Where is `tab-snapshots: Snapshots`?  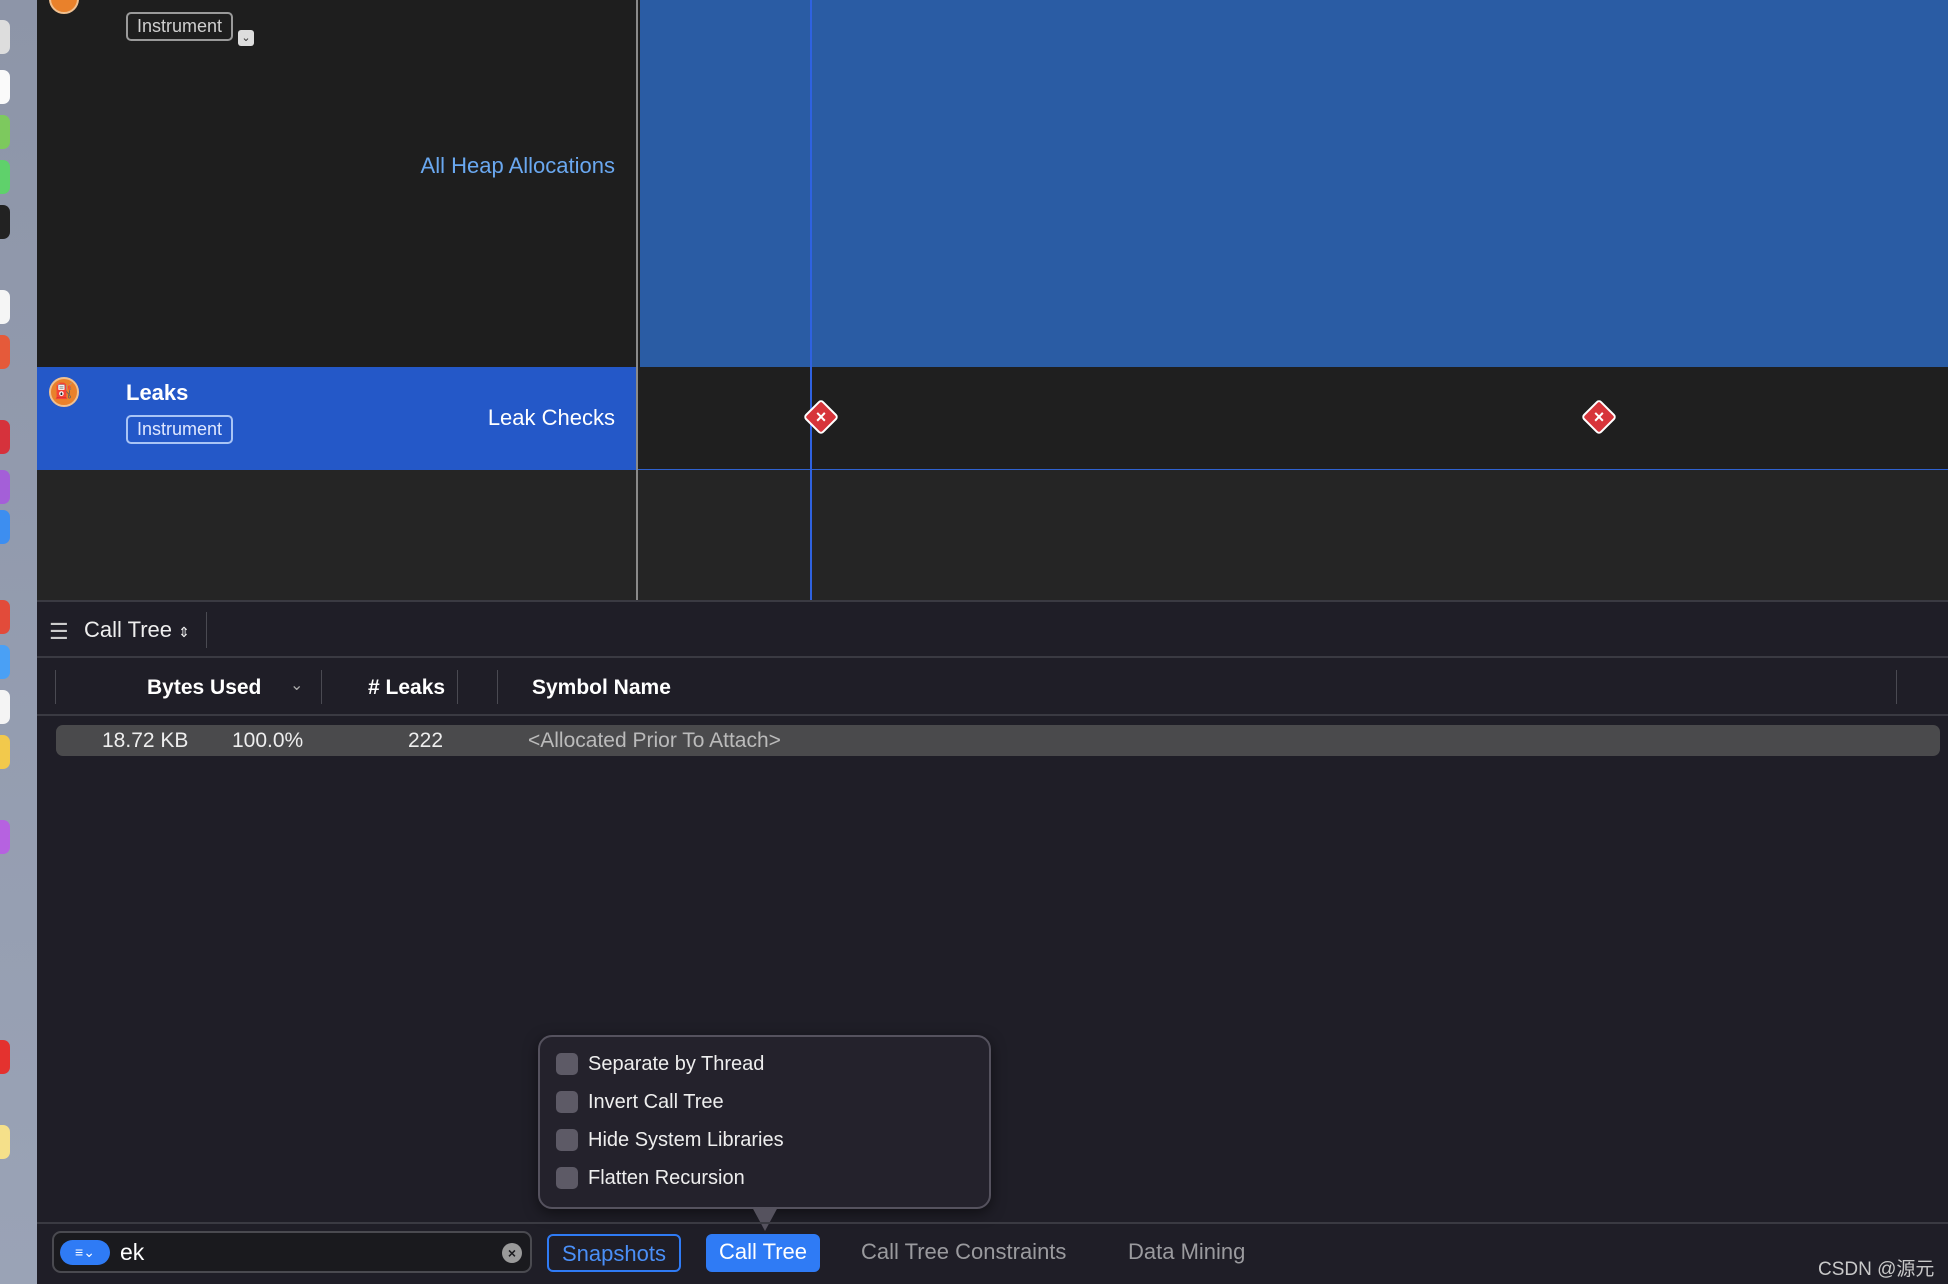
tab-snapshots: Snapshots is located at coordinates (614, 1253).